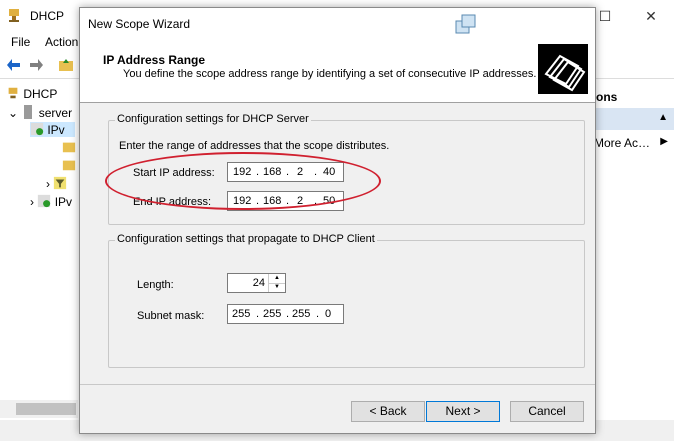  Describe the element at coordinates (242, 172) in the screenshot. I see `start-ip-octet-1: 192` at that location.